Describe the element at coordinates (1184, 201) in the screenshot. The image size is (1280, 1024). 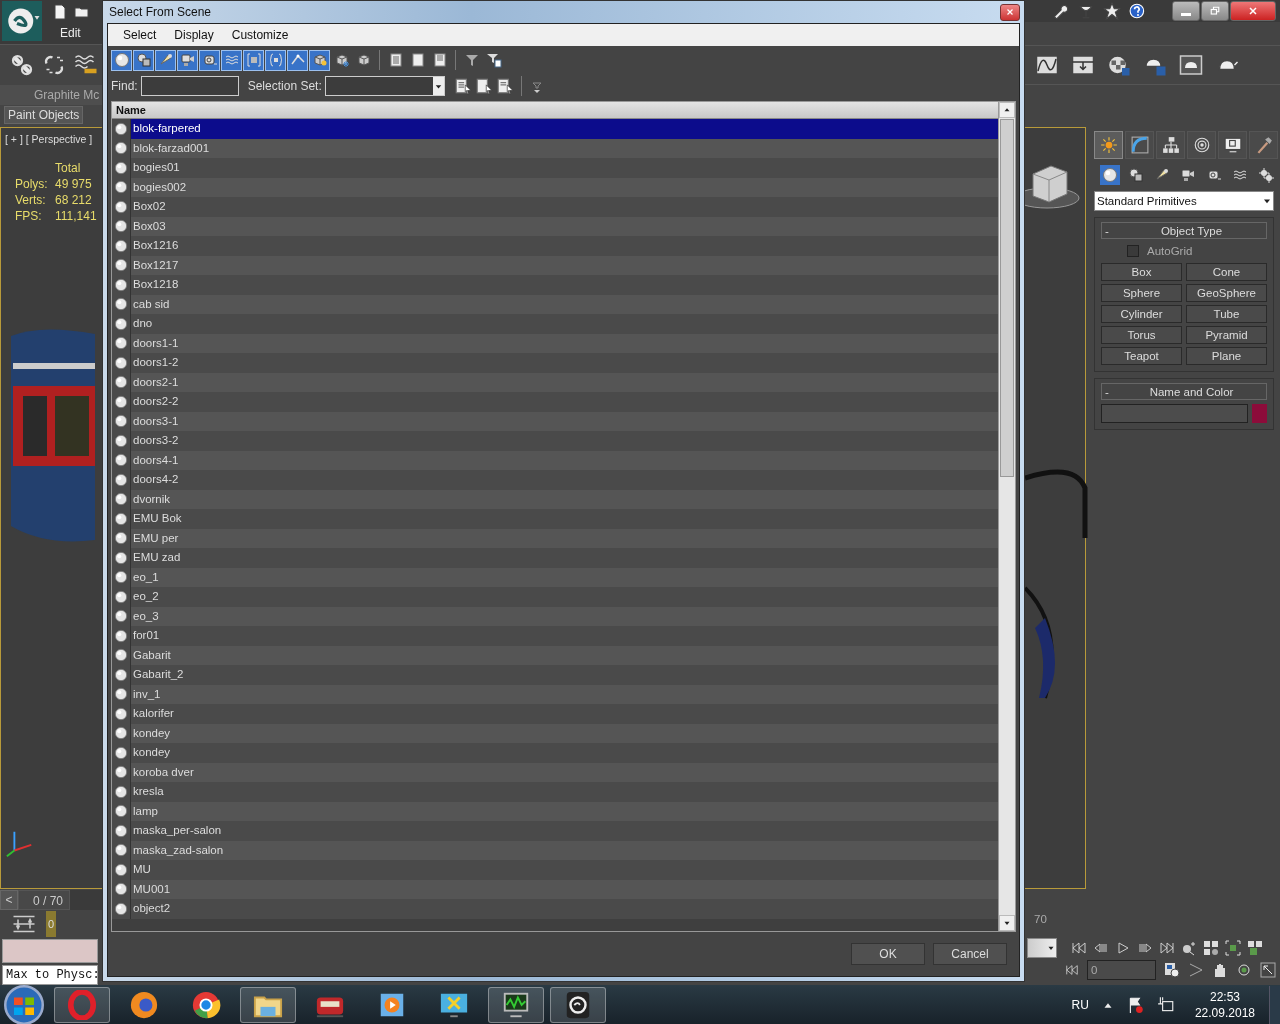
I see `primitives-dropdown: Standard Primitives` at that location.